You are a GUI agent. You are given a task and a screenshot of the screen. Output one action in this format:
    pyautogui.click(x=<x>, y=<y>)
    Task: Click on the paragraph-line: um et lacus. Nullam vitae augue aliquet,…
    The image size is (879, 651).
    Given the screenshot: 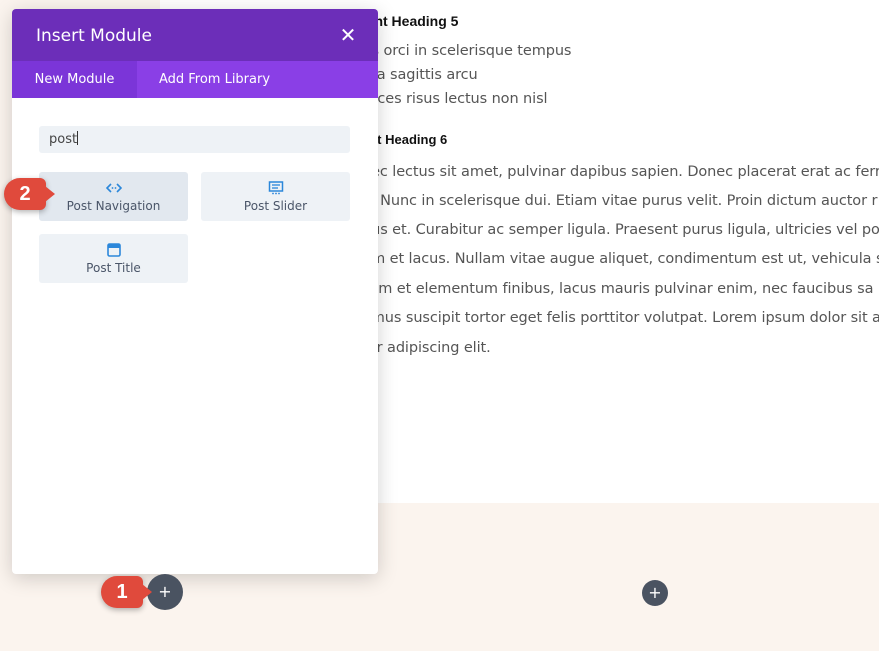 What is the action you would take?
    pyautogui.click(x=620, y=259)
    